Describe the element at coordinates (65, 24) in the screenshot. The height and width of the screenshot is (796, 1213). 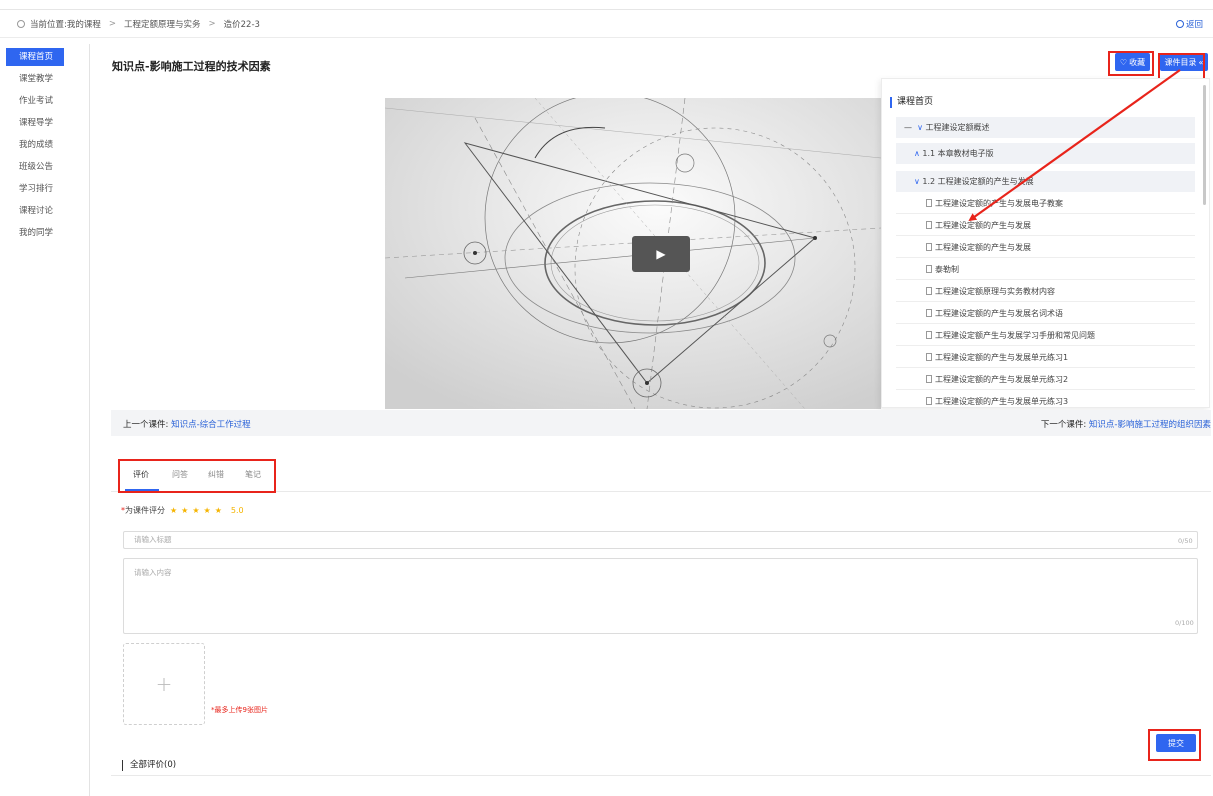
I see `breadcrumb-item-current-location: 当前位置:我的课程` at that location.